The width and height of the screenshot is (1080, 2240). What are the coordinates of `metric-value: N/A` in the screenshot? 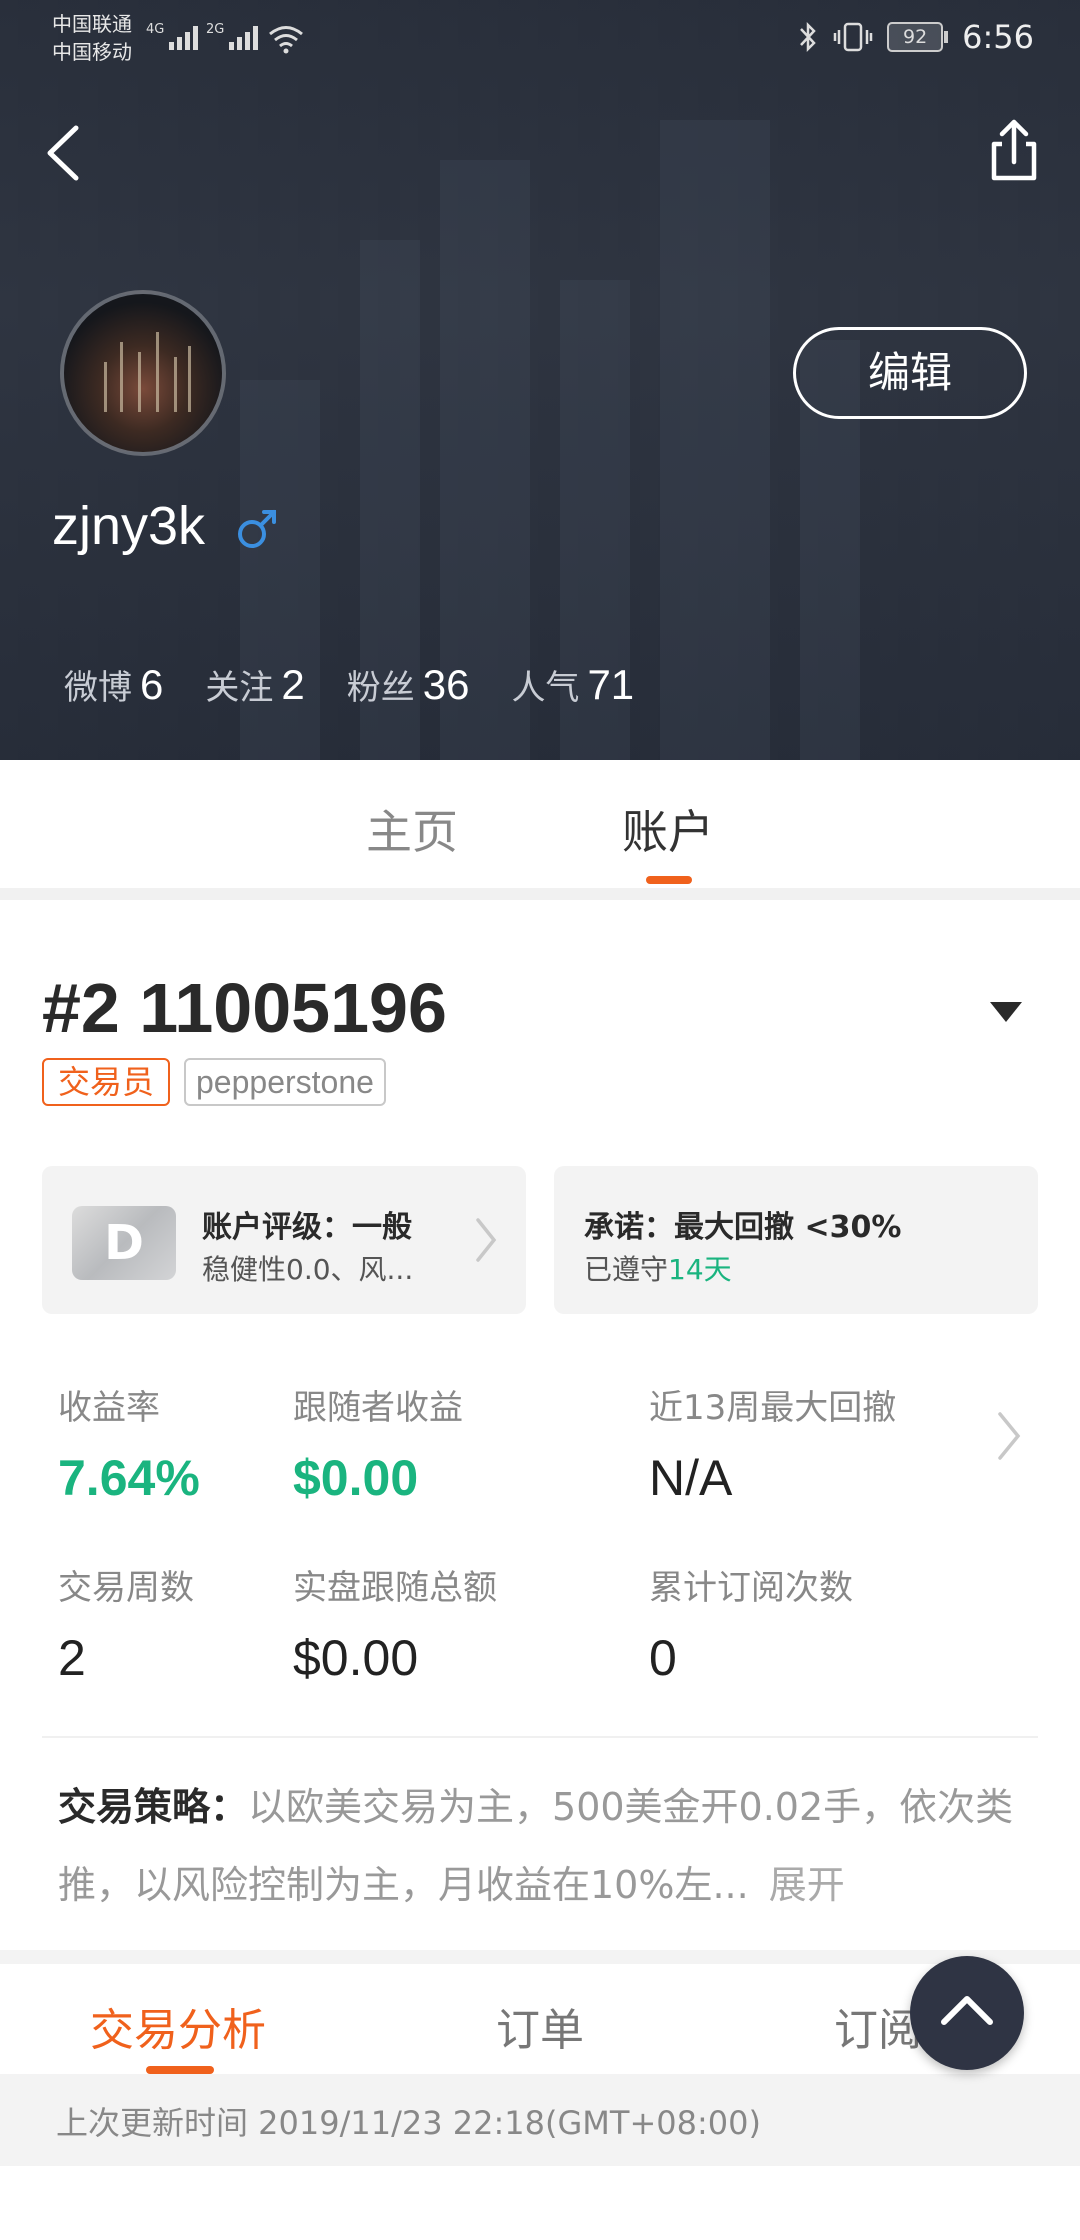 It's located at (691, 1478).